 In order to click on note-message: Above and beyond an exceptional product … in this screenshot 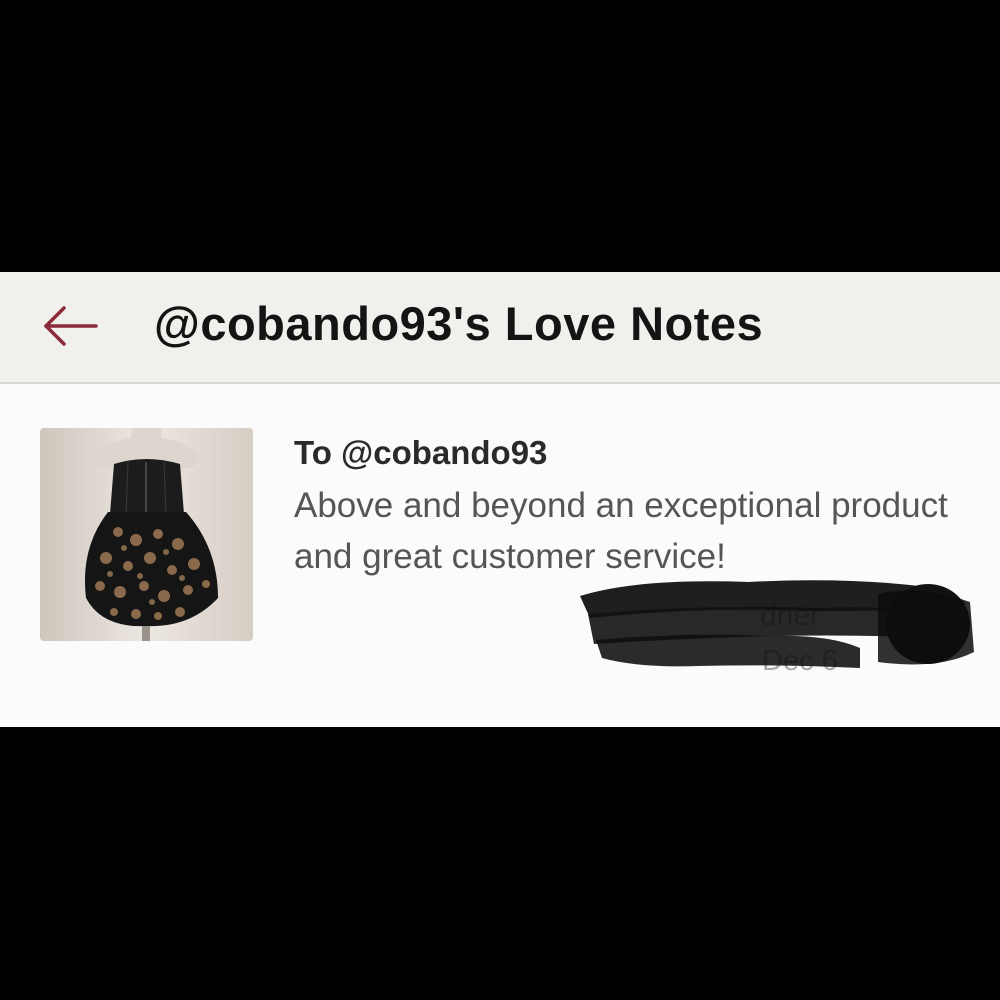, I will do `click(621, 531)`.